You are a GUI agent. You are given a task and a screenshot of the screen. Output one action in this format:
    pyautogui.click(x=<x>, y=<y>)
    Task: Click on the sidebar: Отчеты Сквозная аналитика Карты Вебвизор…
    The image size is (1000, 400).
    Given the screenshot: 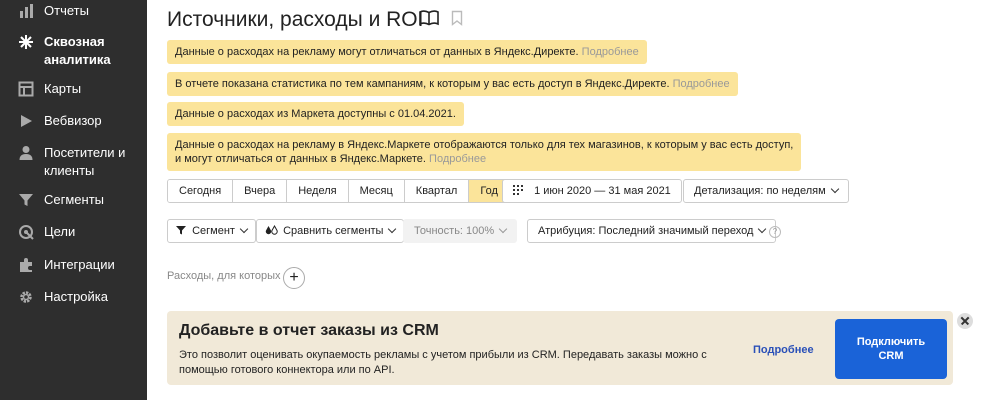 What is the action you would take?
    pyautogui.click(x=73, y=200)
    